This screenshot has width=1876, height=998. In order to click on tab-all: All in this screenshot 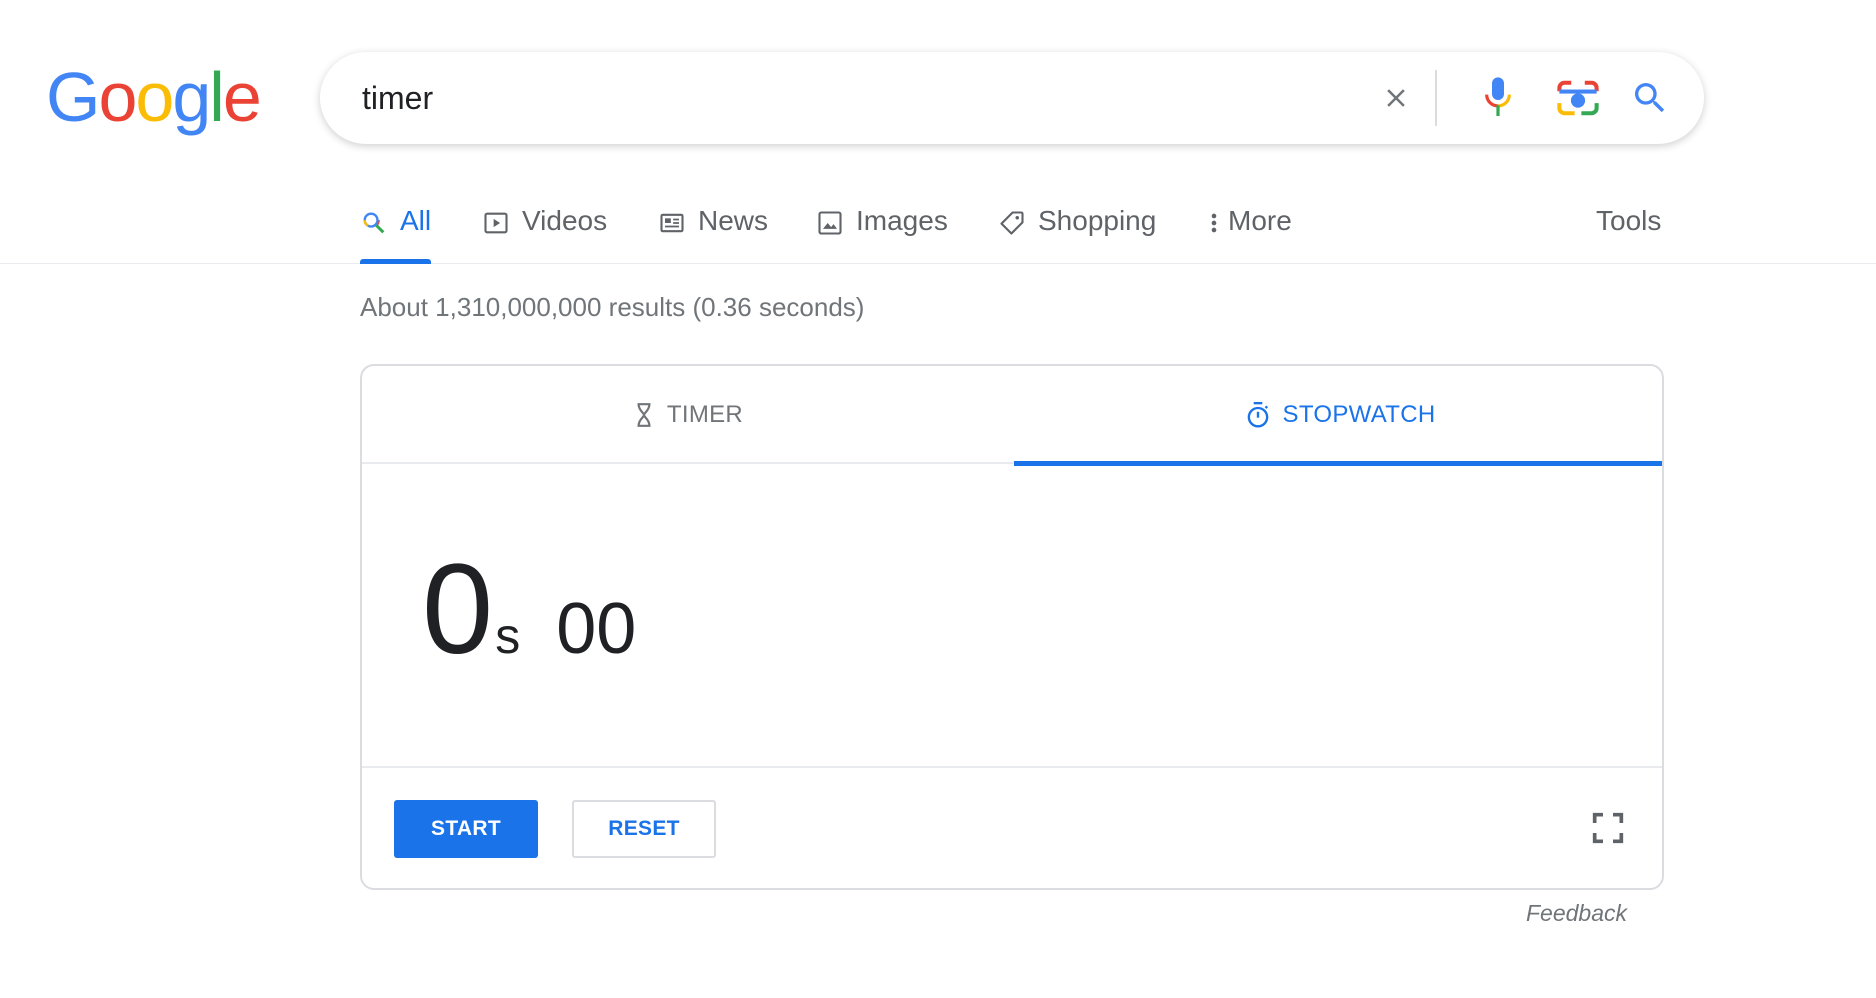, I will do `click(396, 227)`.